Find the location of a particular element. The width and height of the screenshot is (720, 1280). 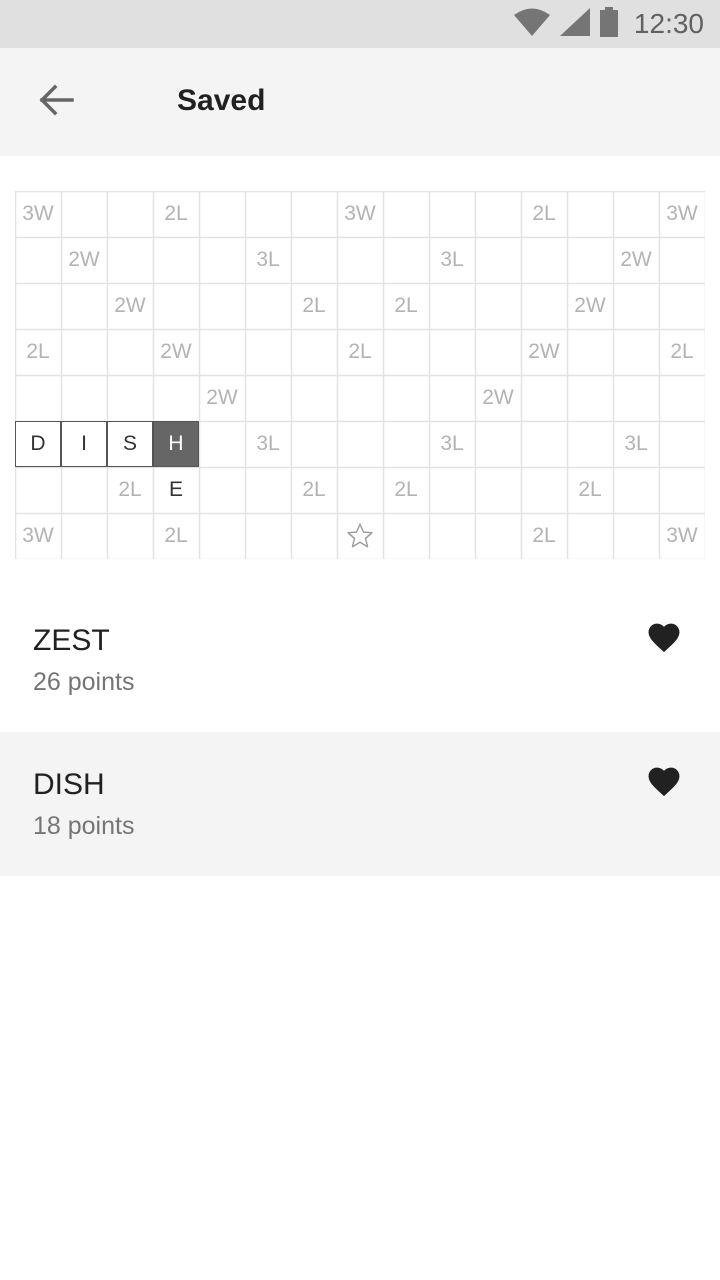

points-label: 26 points is located at coordinates (84, 682).